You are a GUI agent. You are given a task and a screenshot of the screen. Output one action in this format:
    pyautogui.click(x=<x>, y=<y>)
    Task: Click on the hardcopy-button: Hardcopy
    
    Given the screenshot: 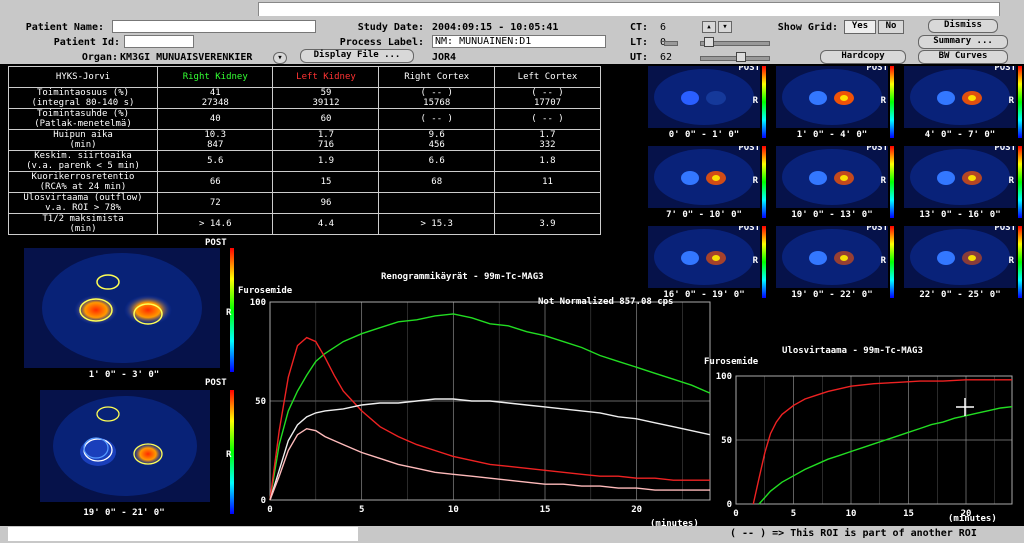 What is the action you would take?
    pyautogui.click(x=863, y=57)
    